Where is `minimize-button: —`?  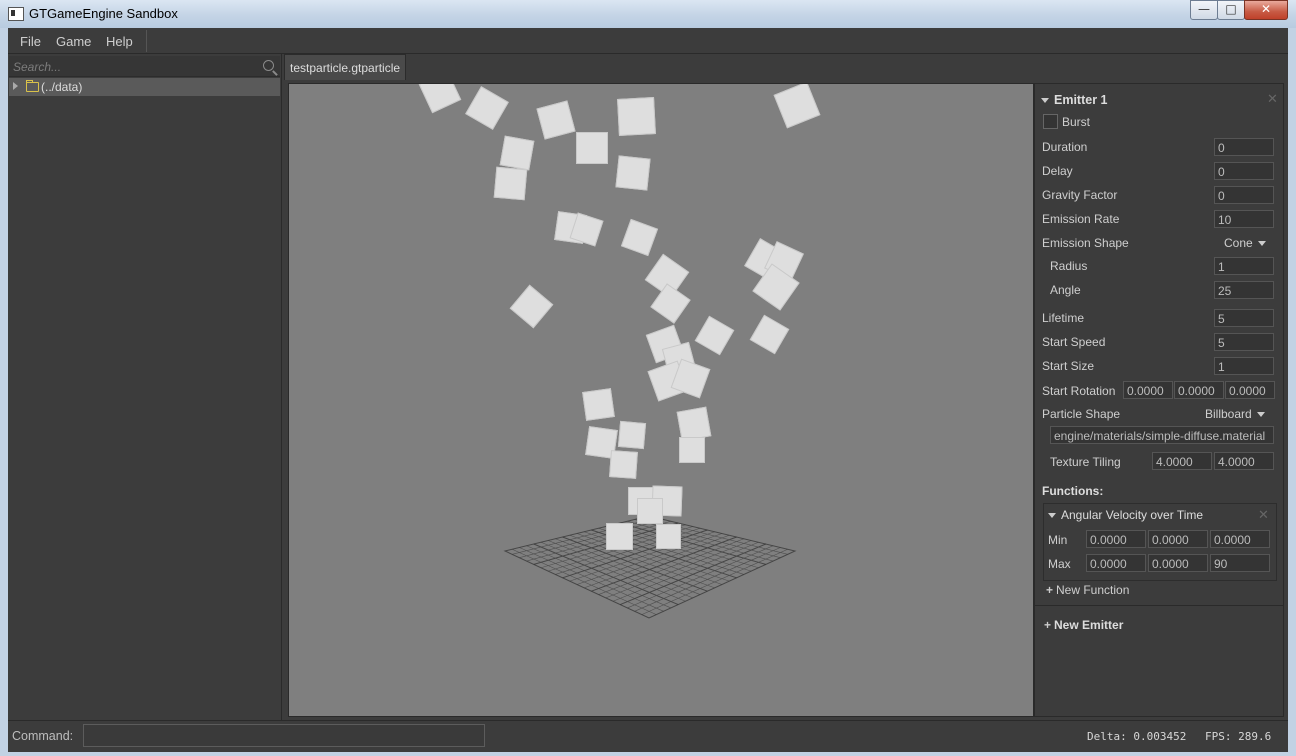 minimize-button: — is located at coordinates (1204, 10).